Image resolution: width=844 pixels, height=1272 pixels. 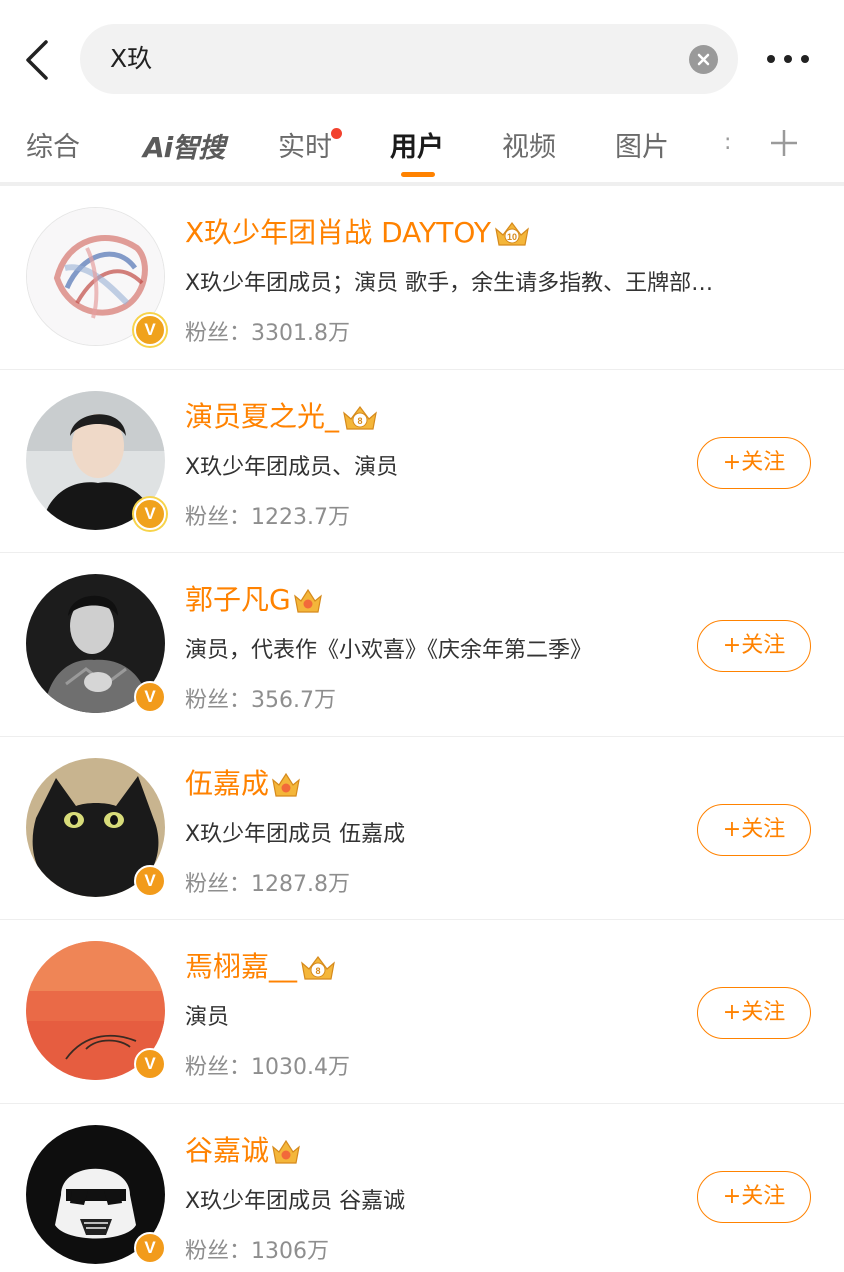 I want to click on user-name: 郭子凡G, so click(x=254, y=600).